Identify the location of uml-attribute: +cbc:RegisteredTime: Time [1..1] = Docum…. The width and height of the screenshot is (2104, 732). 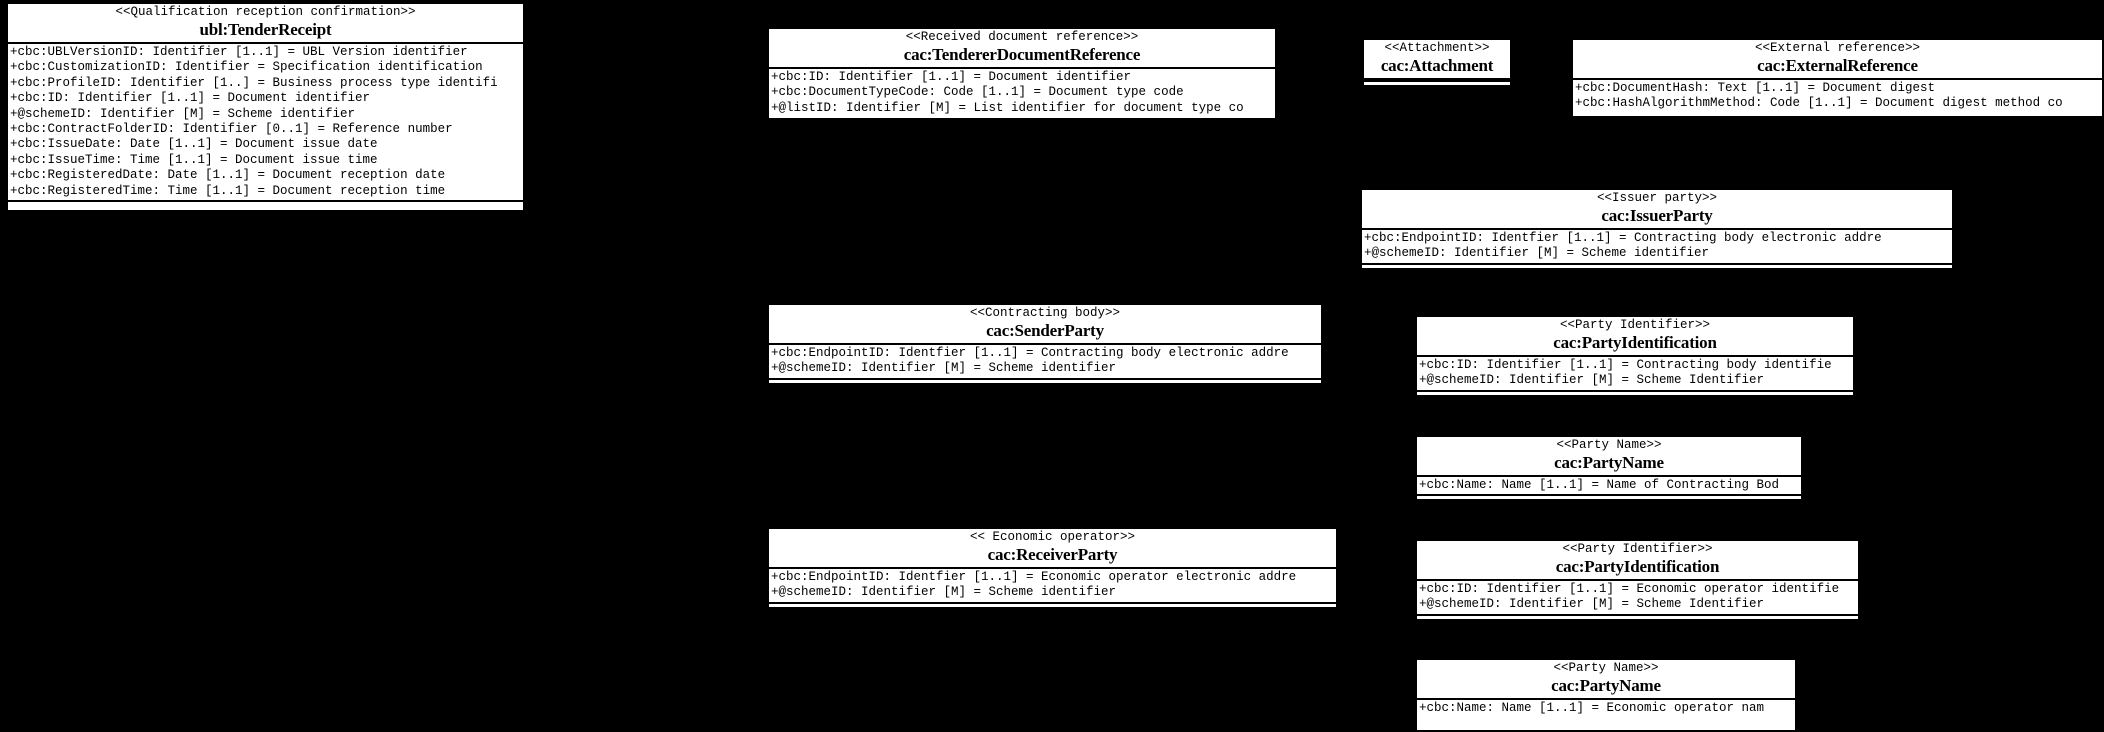
(228, 190).